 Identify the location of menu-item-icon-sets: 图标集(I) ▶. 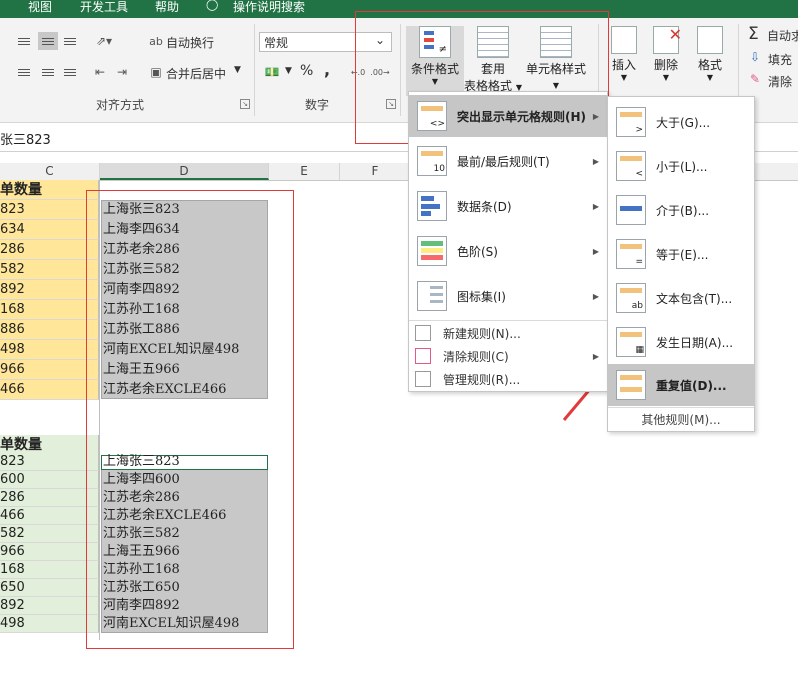
(508, 296).